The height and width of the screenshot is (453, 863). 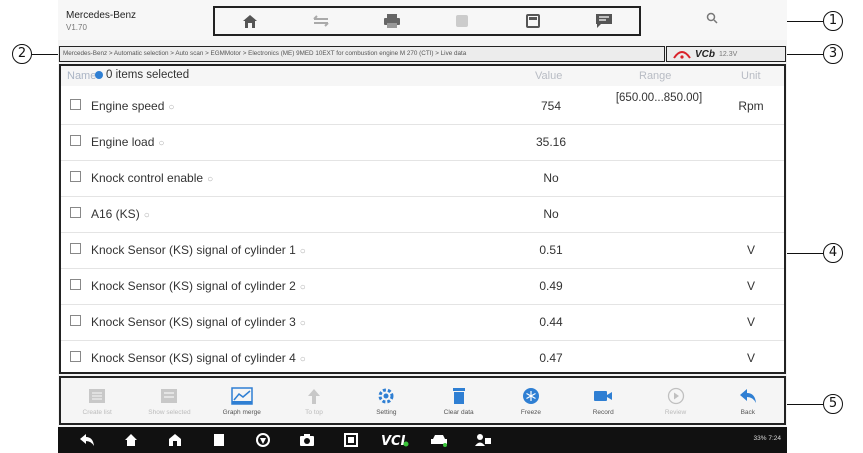 What do you see at coordinates (462, 21) in the screenshot?
I see `help-icon` at bounding box center [462, 21].